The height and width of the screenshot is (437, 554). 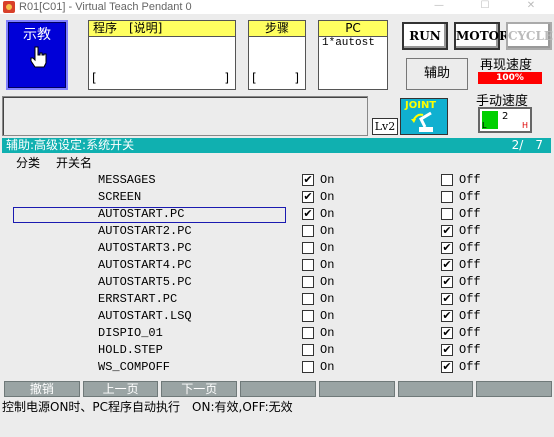 I want to click on list-item: DISPIO_01 On ✔ Off, so click(x=277, y=333).